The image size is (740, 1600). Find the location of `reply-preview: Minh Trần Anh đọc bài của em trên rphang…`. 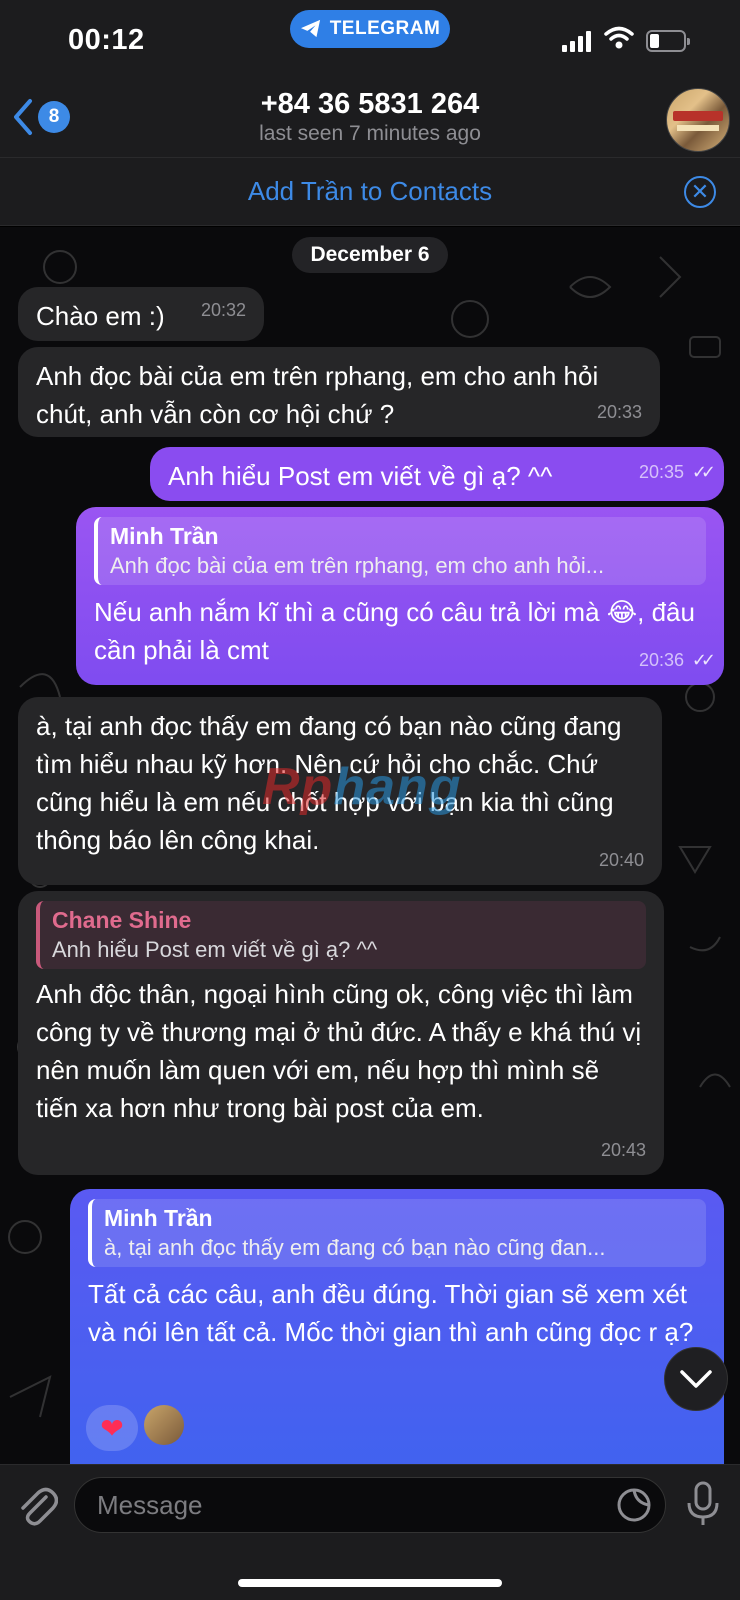

reply-preview: Minh Trần Anh đọc bài của em trên rphang… is located at coordinates (400, 551).